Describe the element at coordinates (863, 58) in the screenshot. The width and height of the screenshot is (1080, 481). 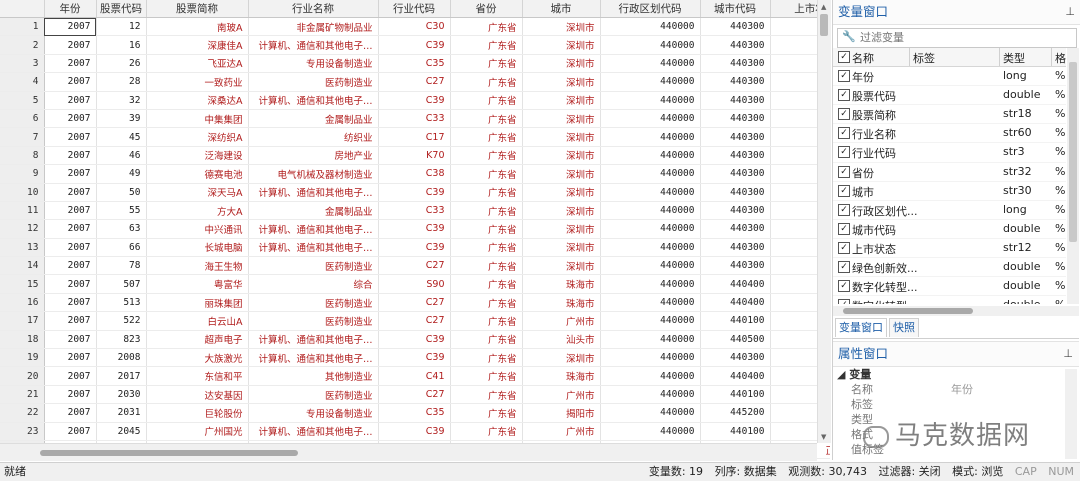
I see `header-name: 名称` at that location.